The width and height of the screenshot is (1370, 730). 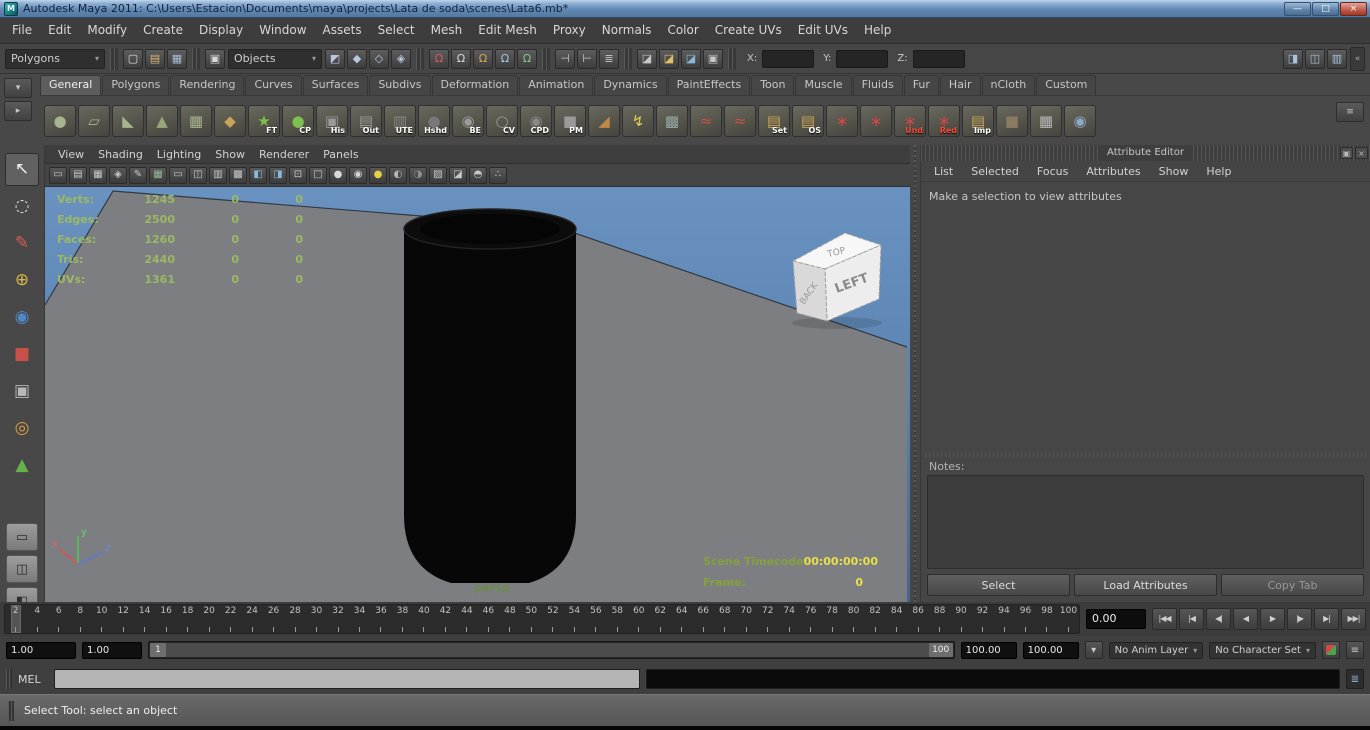 What do you see at coordinates (724, 619) in the screenshot?
I see `timeline-frame-68: 68` at bounding box center [724, 619].